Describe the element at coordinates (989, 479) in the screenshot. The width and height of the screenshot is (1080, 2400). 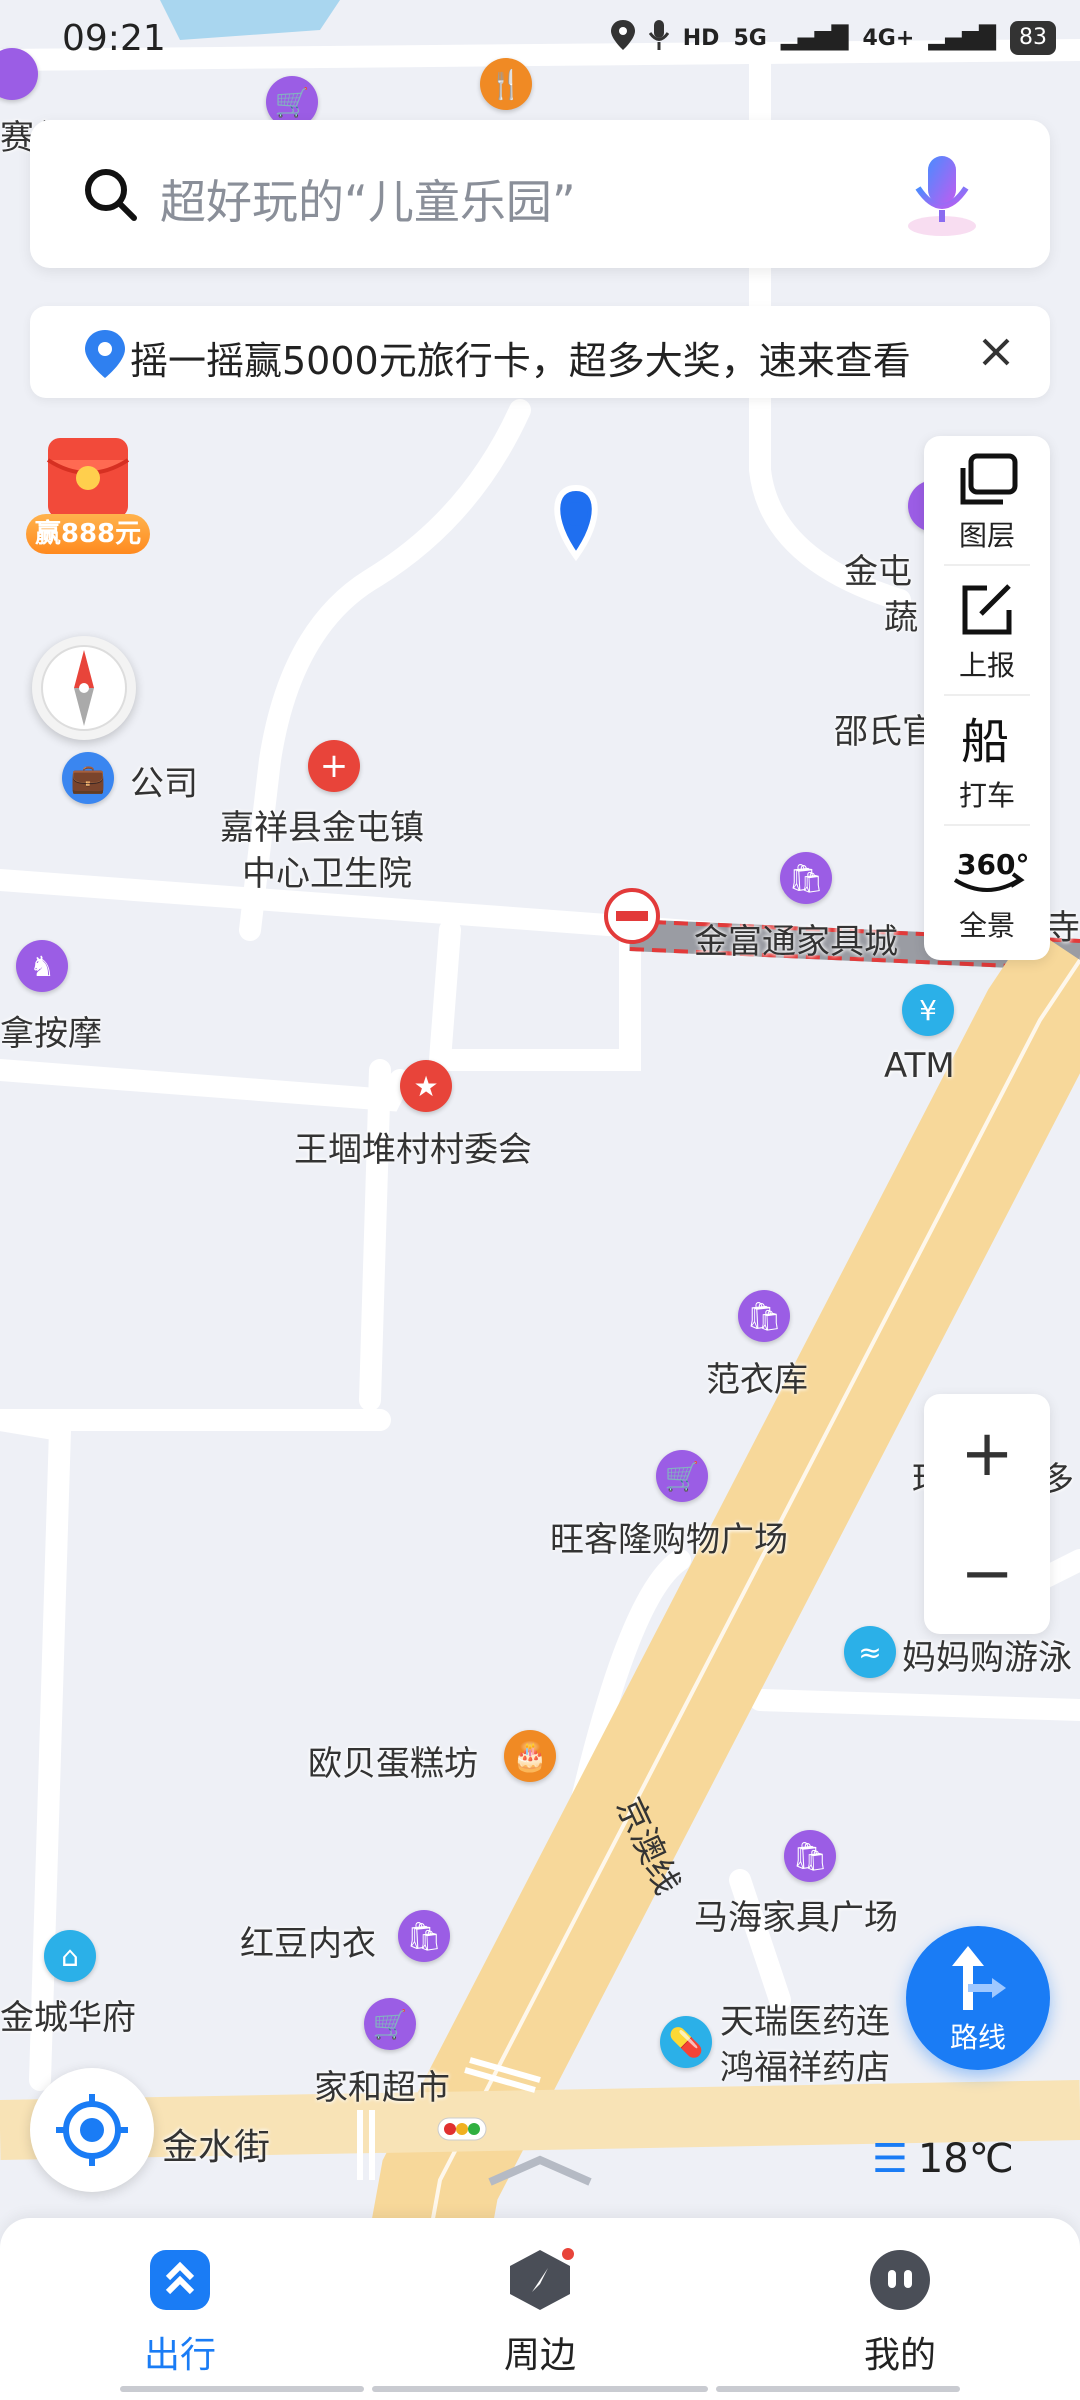
I see `layers-icon` at that location.